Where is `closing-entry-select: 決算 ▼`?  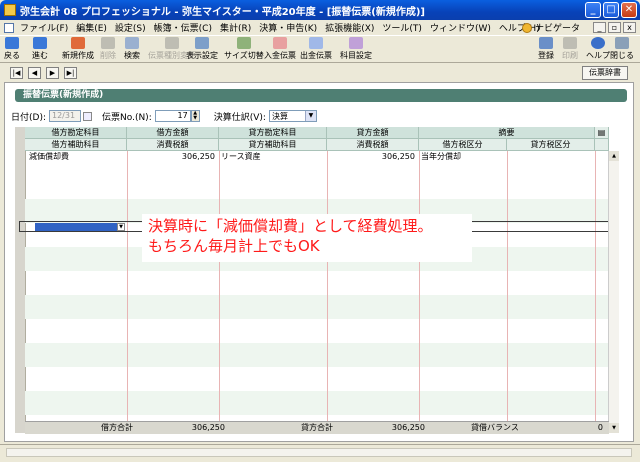 closing-entry-select: 決算 ▼ is located at coordinates (292, 116).